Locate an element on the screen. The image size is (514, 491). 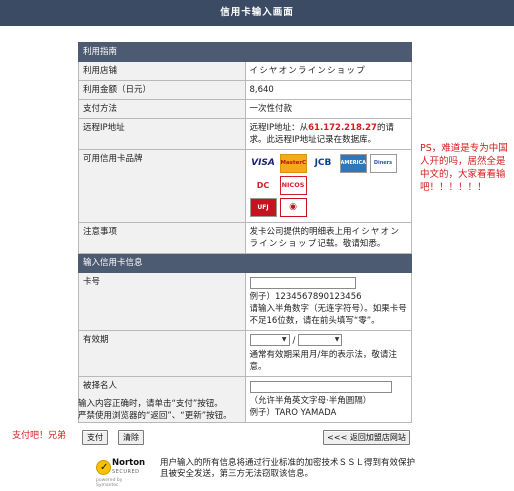
card-number-example: 例子）1234567890123456 is located at coordinates (305, 297).